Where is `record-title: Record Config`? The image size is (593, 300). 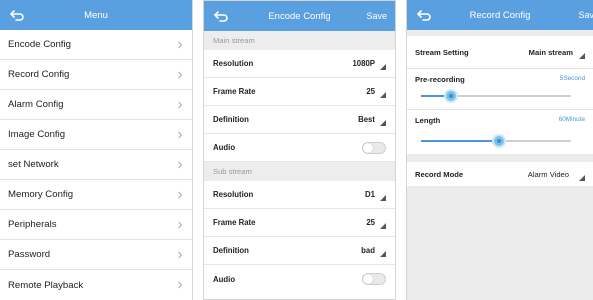 record-title: Record Config is located at coordinates (500, 15).